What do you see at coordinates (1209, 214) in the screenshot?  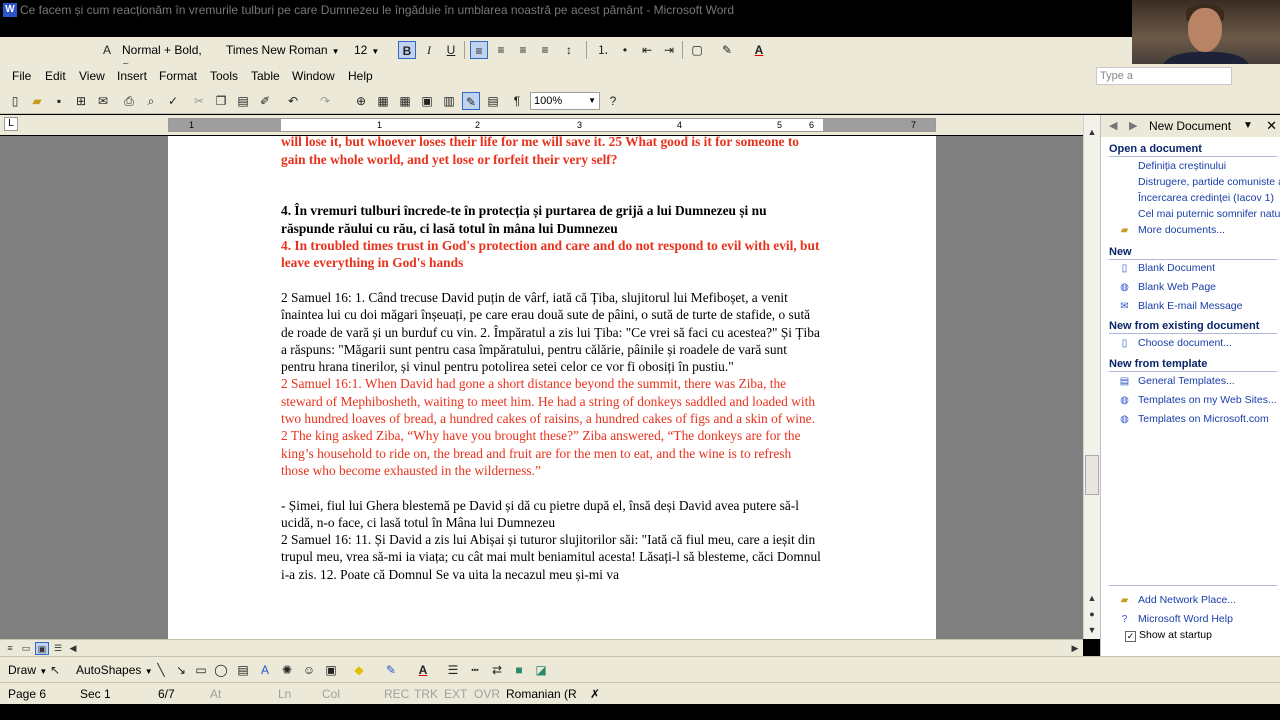 I see `recent-doc-link: Cel mai puternic somnifer natur` at bounding box center [1209, 214].